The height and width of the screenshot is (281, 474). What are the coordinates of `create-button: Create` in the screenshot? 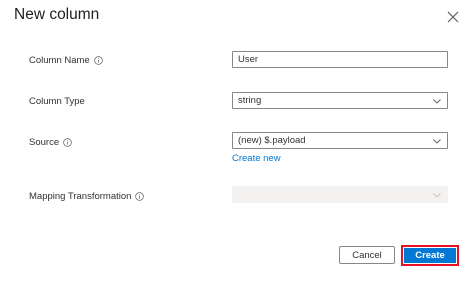 It's located at (430, 255).